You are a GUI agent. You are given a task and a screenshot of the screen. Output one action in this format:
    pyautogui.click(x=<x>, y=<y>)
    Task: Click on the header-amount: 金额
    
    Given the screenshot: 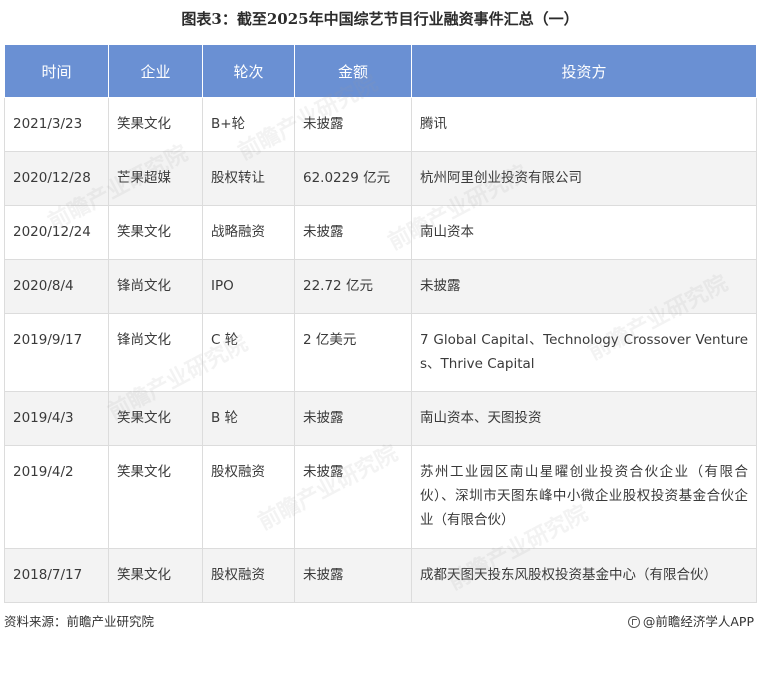 What is the action you would take?
    pyautogui.click(x=353, y=71)
    